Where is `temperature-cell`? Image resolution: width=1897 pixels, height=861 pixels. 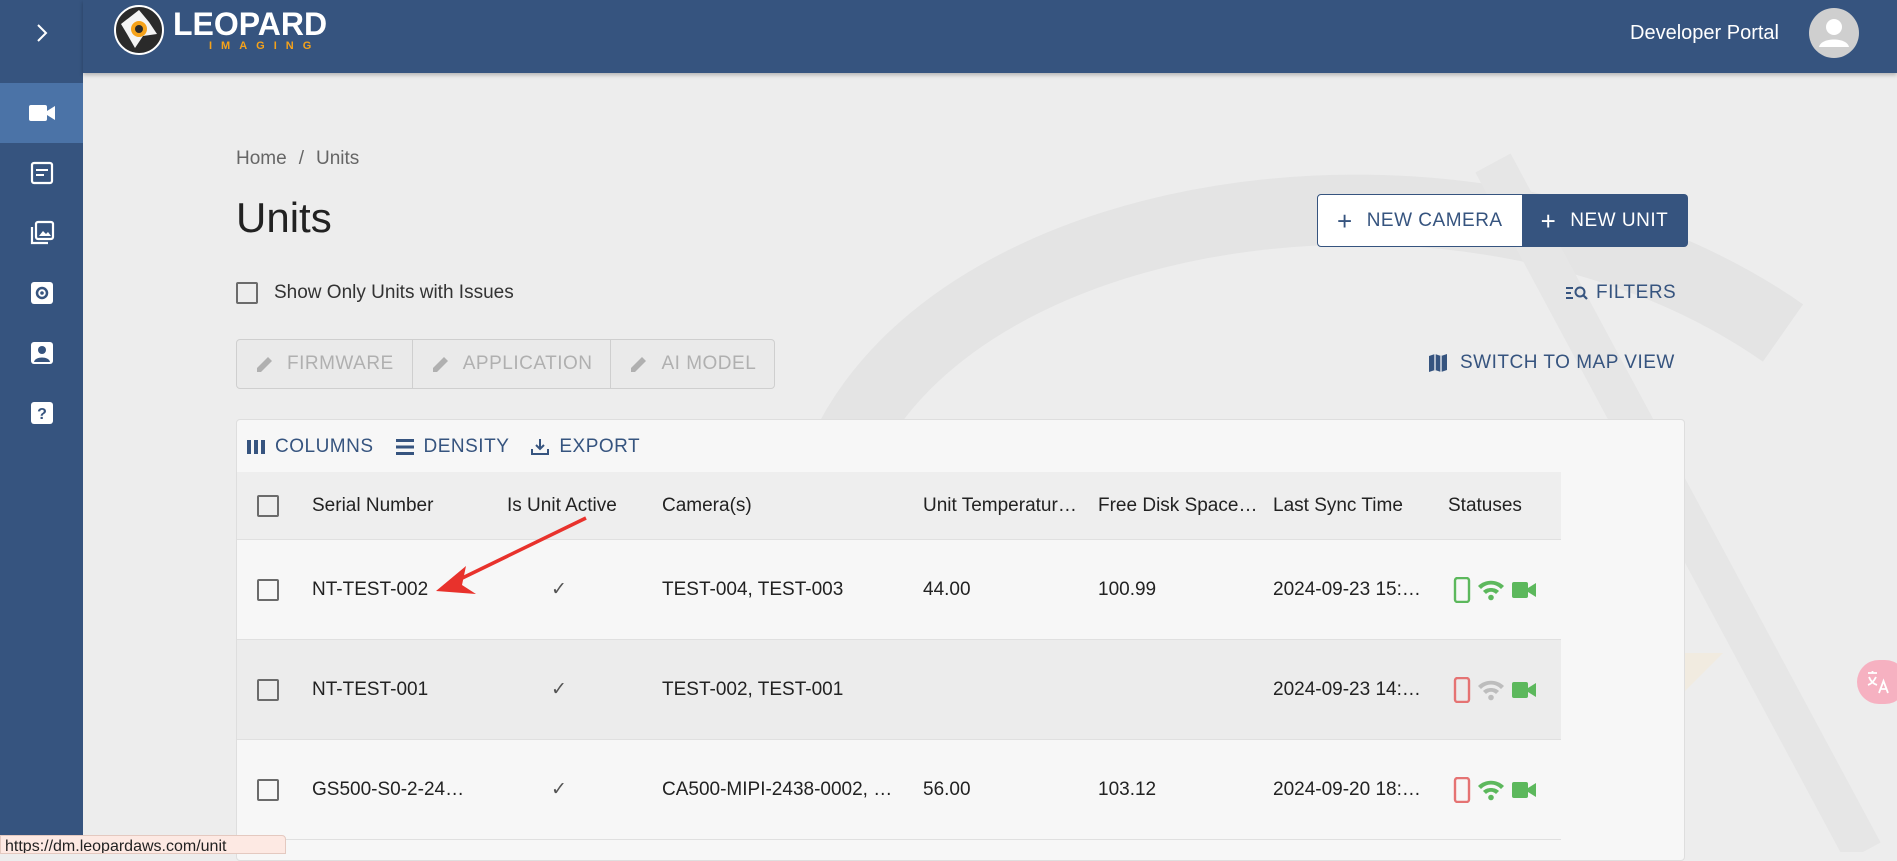 temperature-cell is located at coordinates (1003, 689).